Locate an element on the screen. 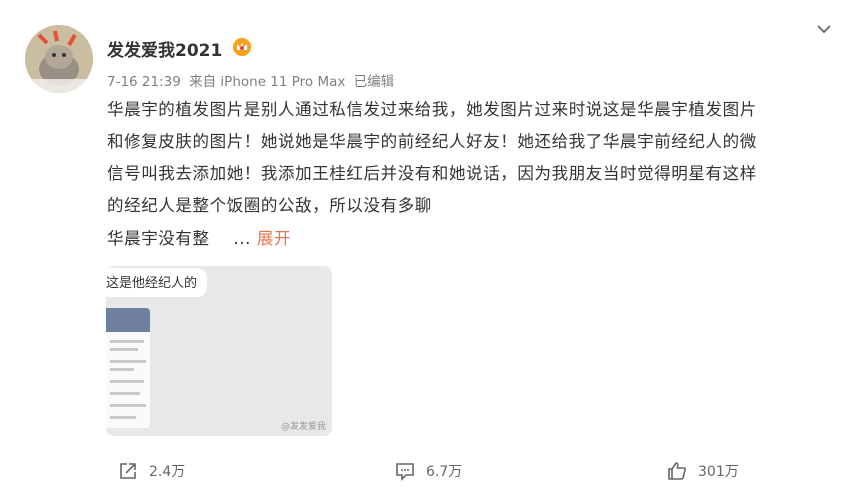 This screenshot has height=500, width=849. truncated-line: 华晨宇没有整 ... 展开 is located at coordinates (199, 237).